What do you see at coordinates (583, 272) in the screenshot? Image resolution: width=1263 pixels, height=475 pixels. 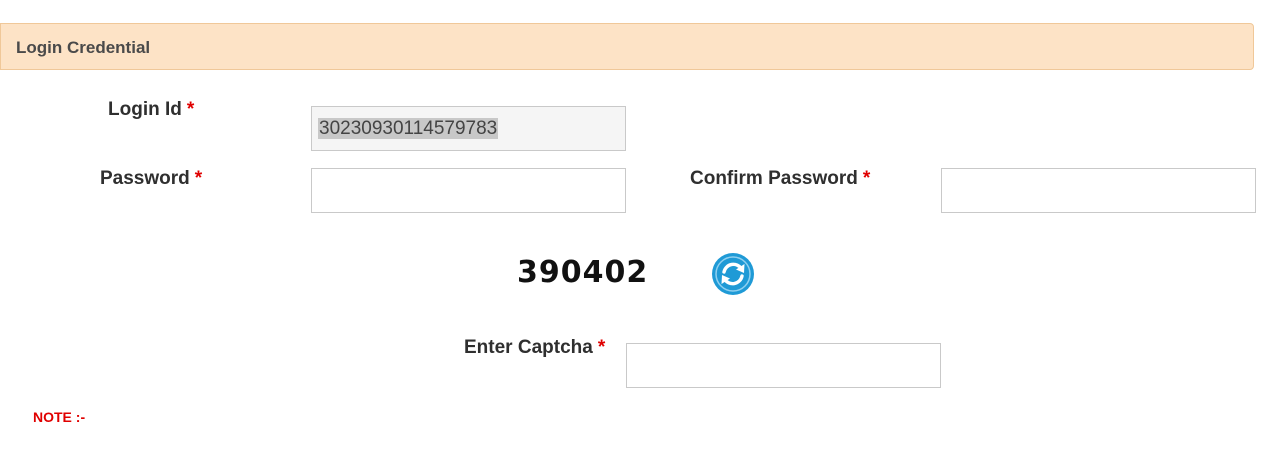 I see `captcha-code: 390402` at bounding box center [583, 272].